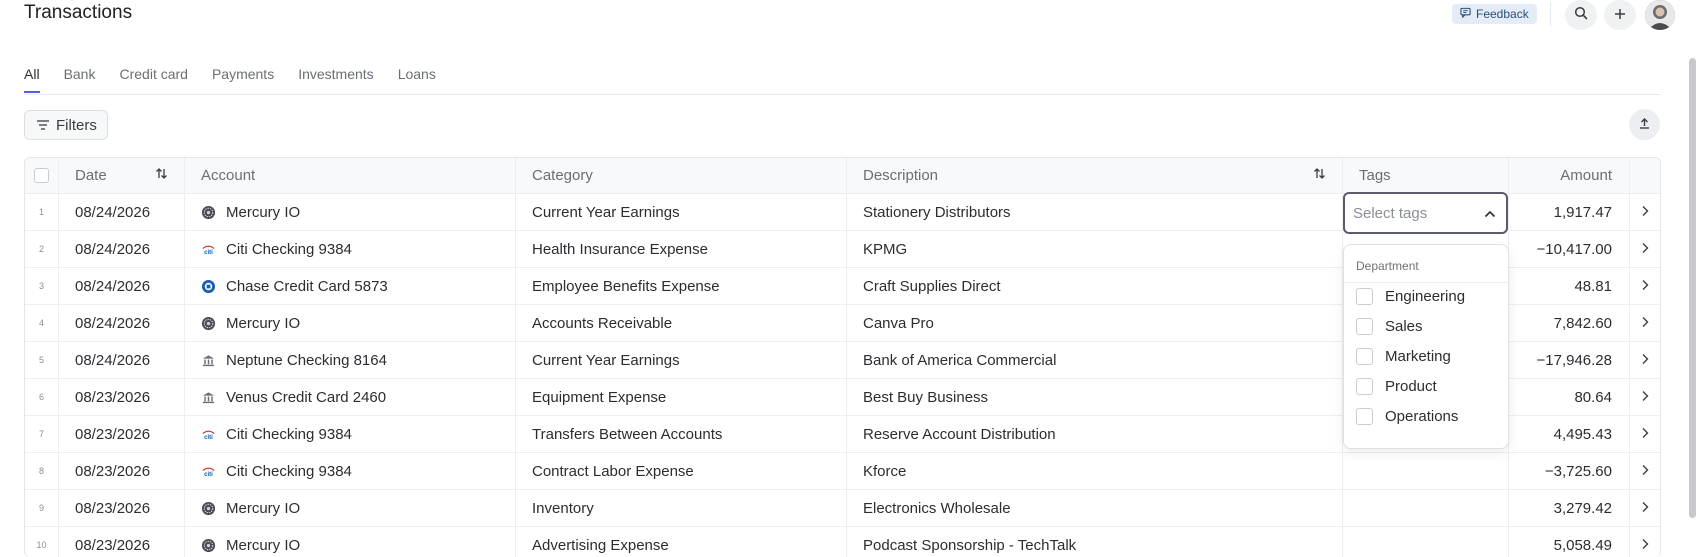  What do you see at coordinates (42, 249) in the screenshot?
I see `row-index: 2` at bounding box center [42, 249].